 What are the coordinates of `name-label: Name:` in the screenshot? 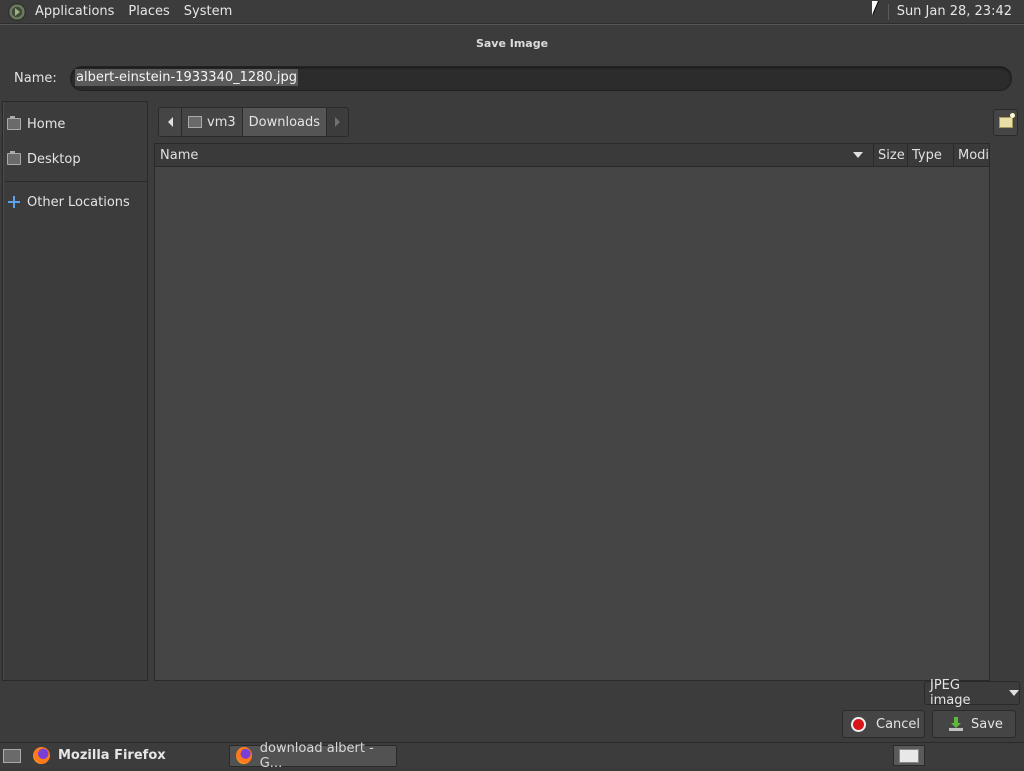 It's located at (35, 78).